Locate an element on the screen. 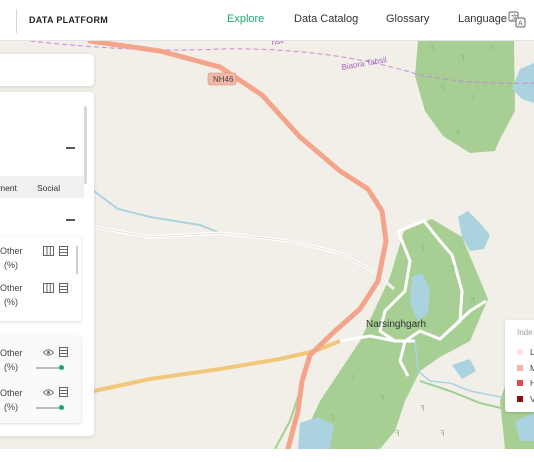 The height and width of the screenshot is (462, 534). legend-item-label: V is located at coordinates (532, 399).